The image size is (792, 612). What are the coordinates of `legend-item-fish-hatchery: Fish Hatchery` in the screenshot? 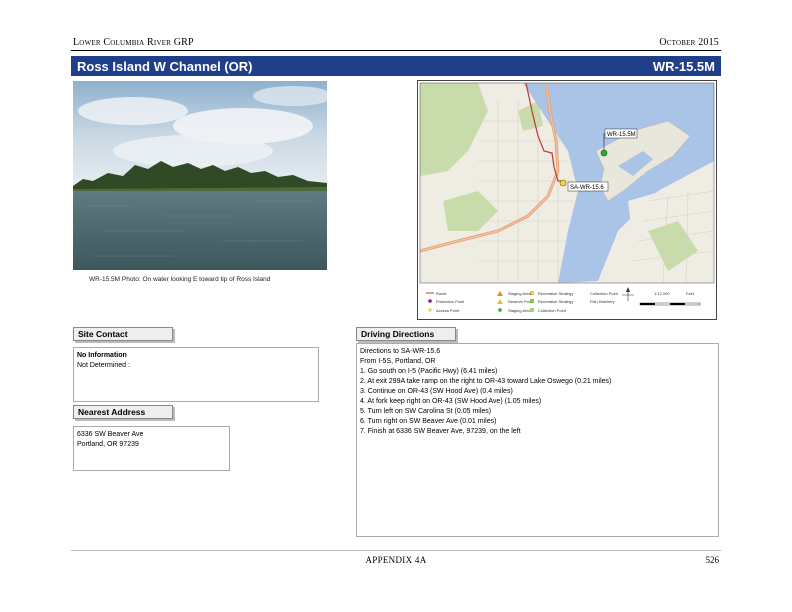 It's located at (602, 301).